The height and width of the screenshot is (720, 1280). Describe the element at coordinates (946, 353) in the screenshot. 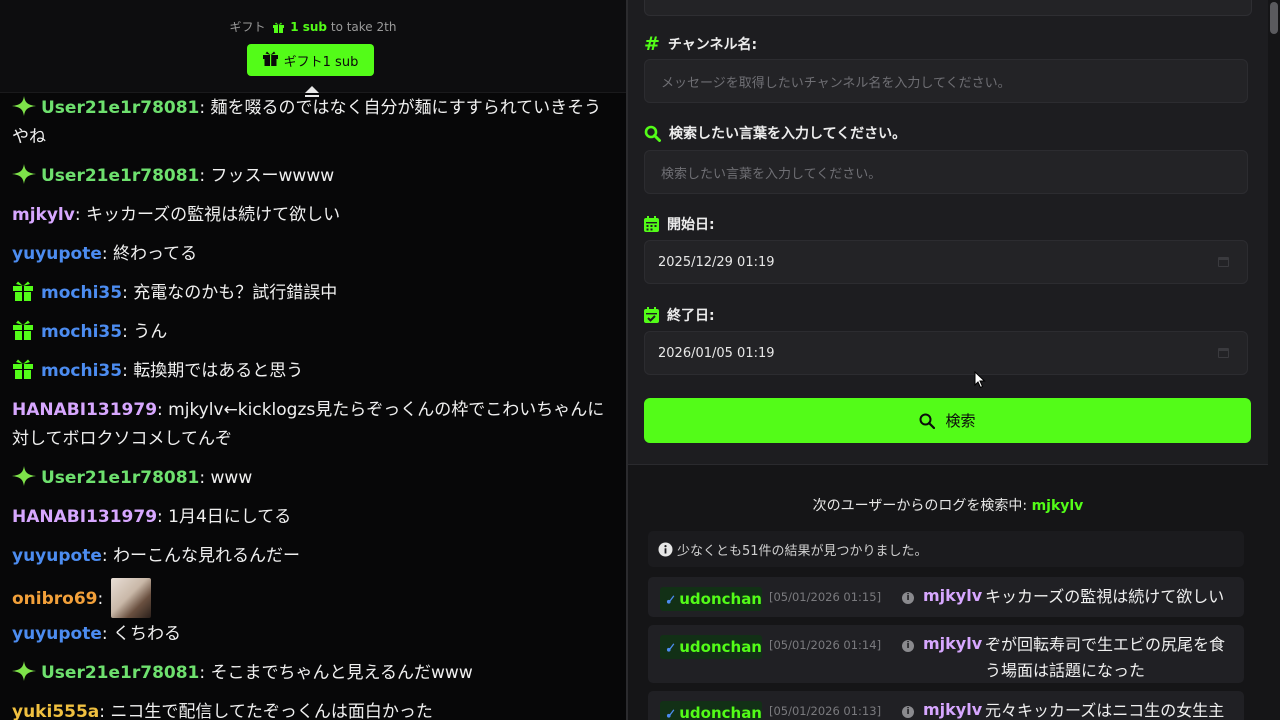

I see `end-date-input: 2026/01/05 01:19` at that location.